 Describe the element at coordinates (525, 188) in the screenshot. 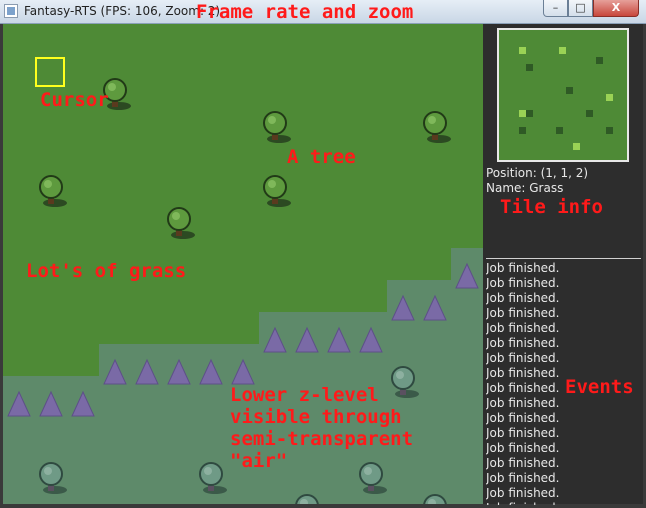

I see `tile-name: Name: Grass` at that location.